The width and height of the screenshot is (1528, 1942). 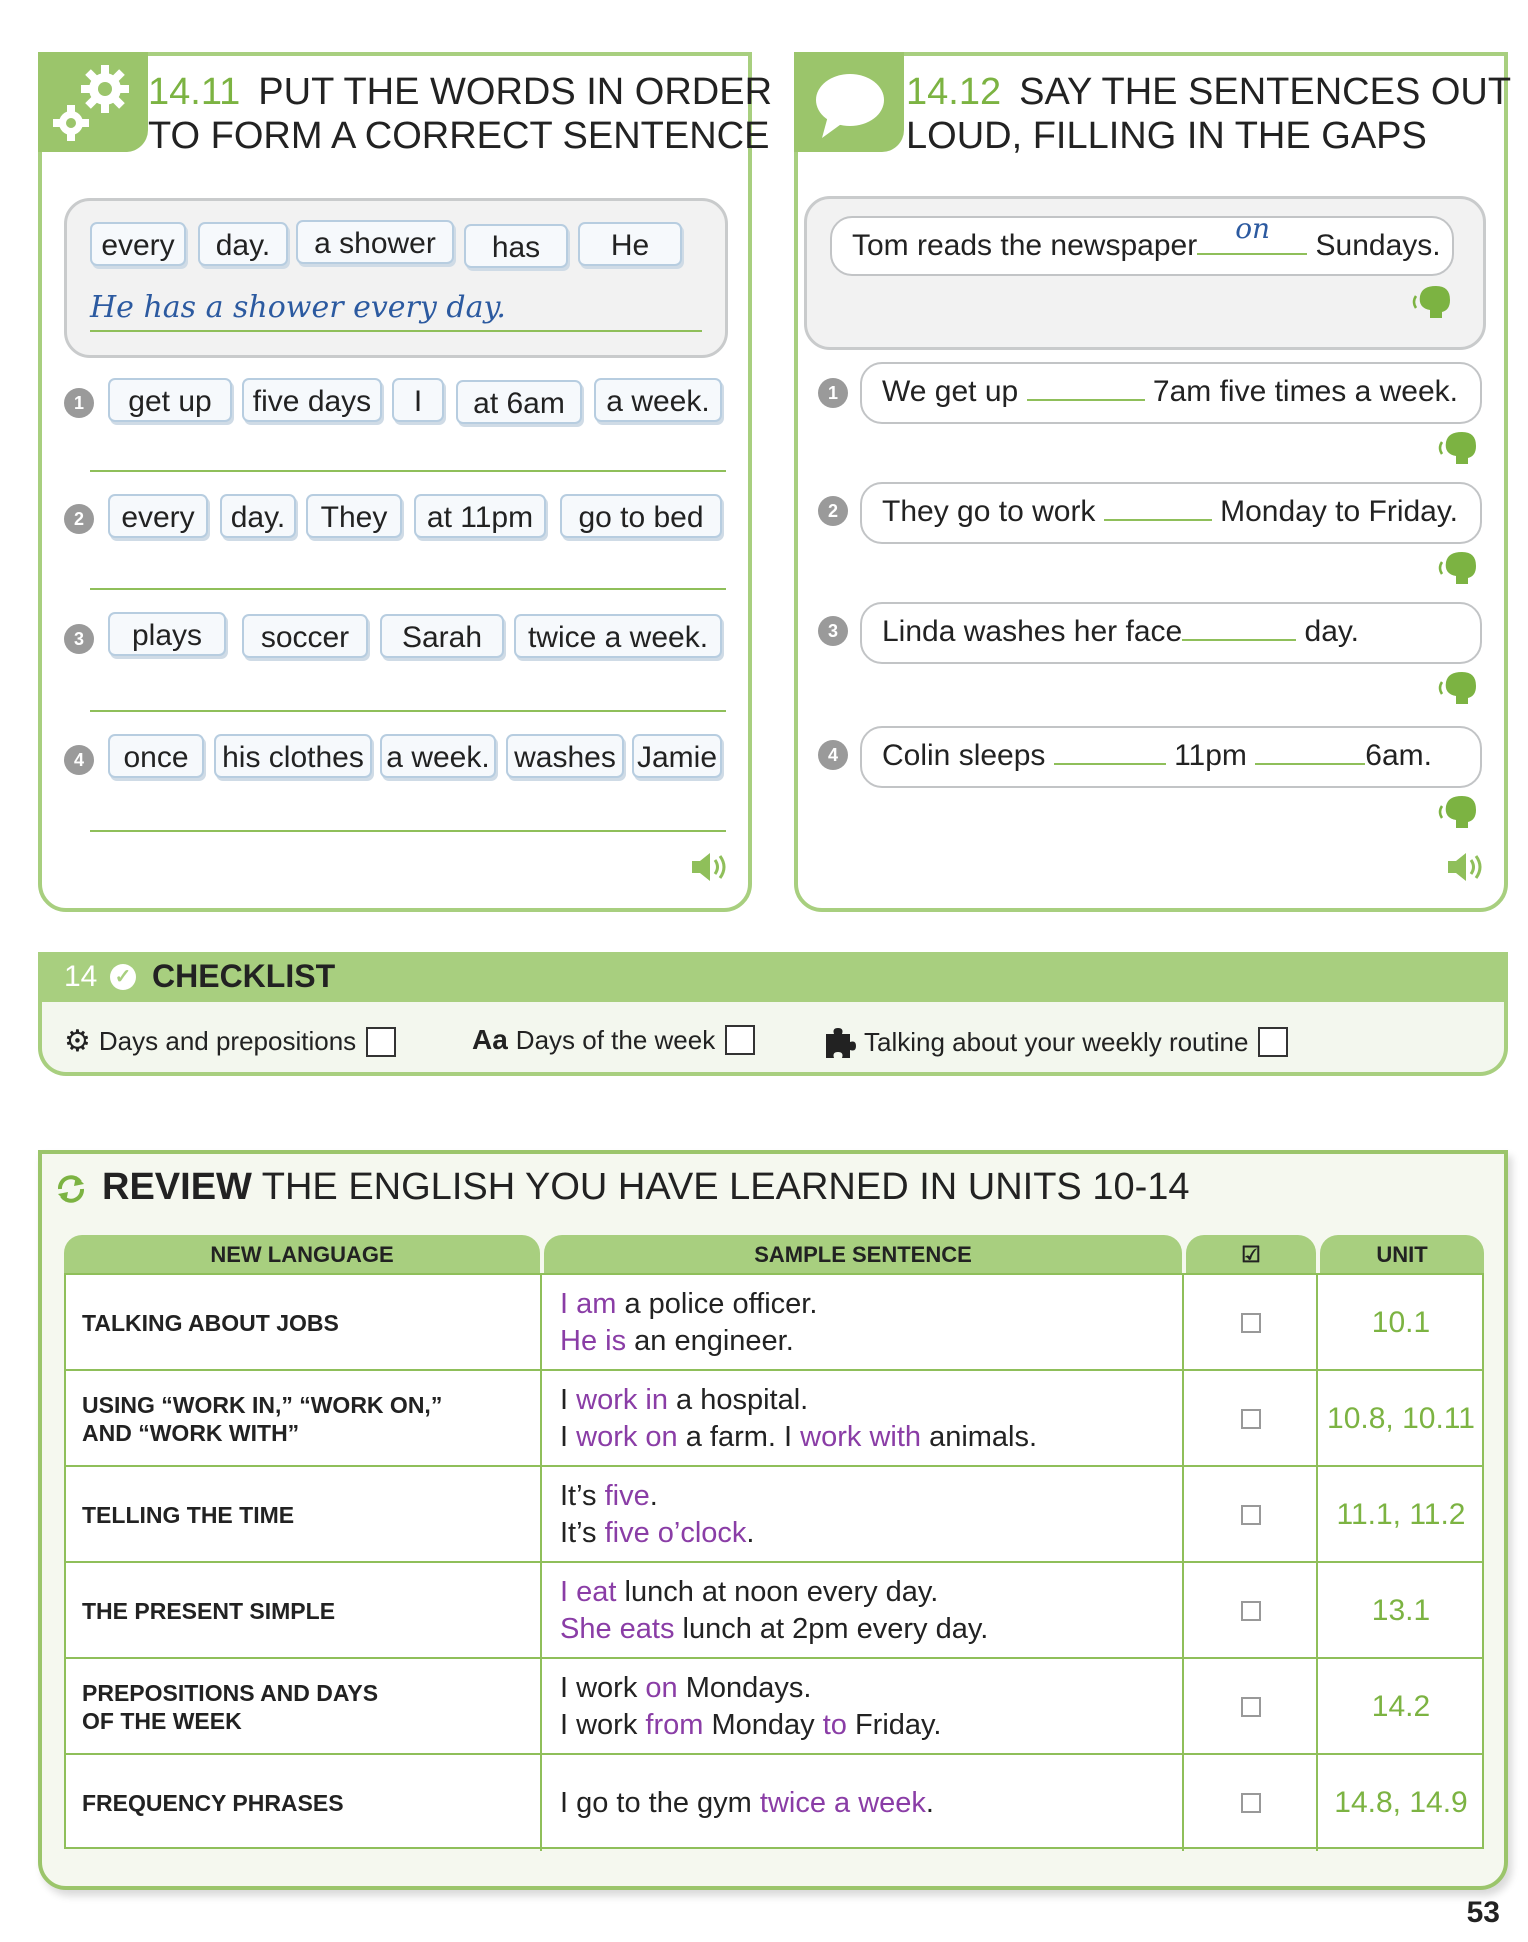 What do you see at coordinates (627, 1496) in the screenshot?
I see `highlighted-phrase: five` at bounding box center [627, 1496].